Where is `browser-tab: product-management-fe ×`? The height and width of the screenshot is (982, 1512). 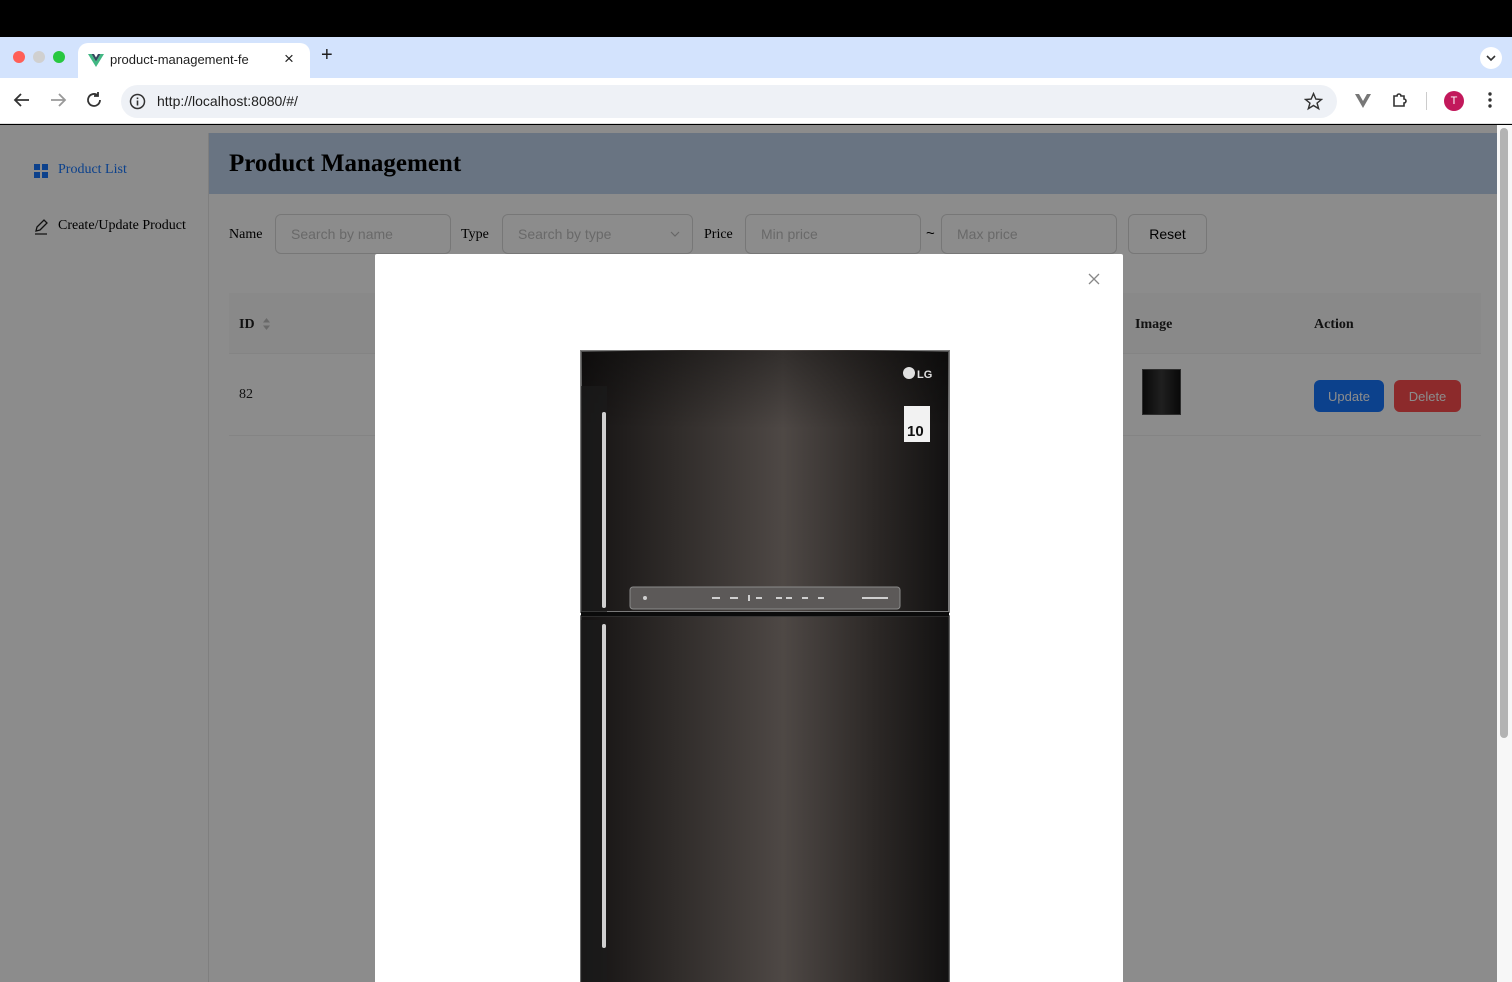 browser-tab: product-management-fe × is located at coordinates (194, 60).